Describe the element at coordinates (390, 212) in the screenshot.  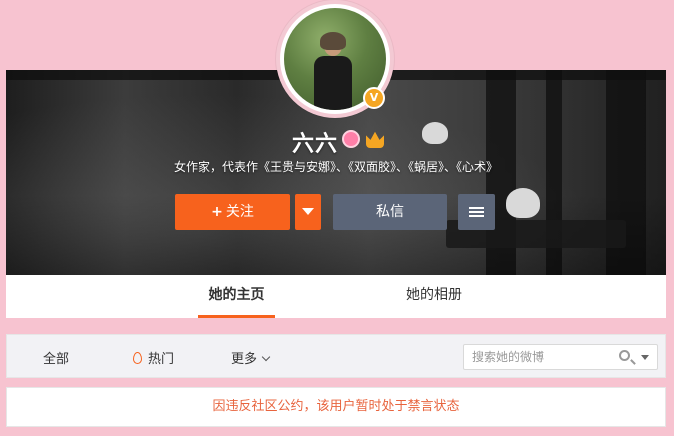
I see `message-button: 私信` at that location.